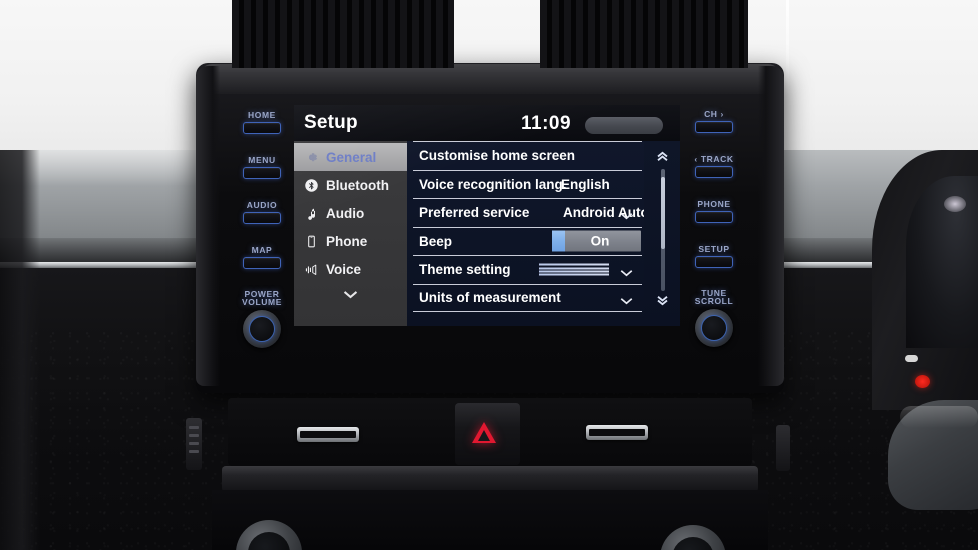 Image resolution: width=978 pixels, height=550 pixels. Describe the element at coordinates (771, 226) in the screenshot. I see `head-unit-right-edge` at that location.